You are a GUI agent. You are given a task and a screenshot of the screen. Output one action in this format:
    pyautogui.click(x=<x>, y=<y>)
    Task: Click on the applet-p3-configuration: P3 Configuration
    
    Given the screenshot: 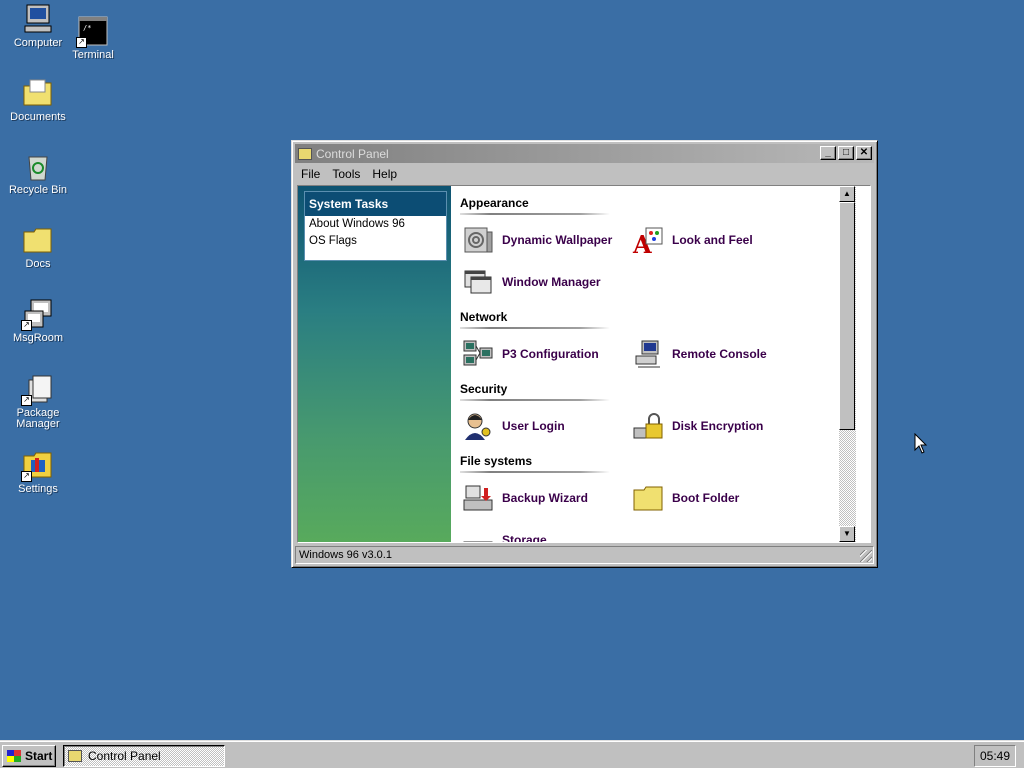 What is the action you would take?
    pyautogui.click(x=530, y=354)
    